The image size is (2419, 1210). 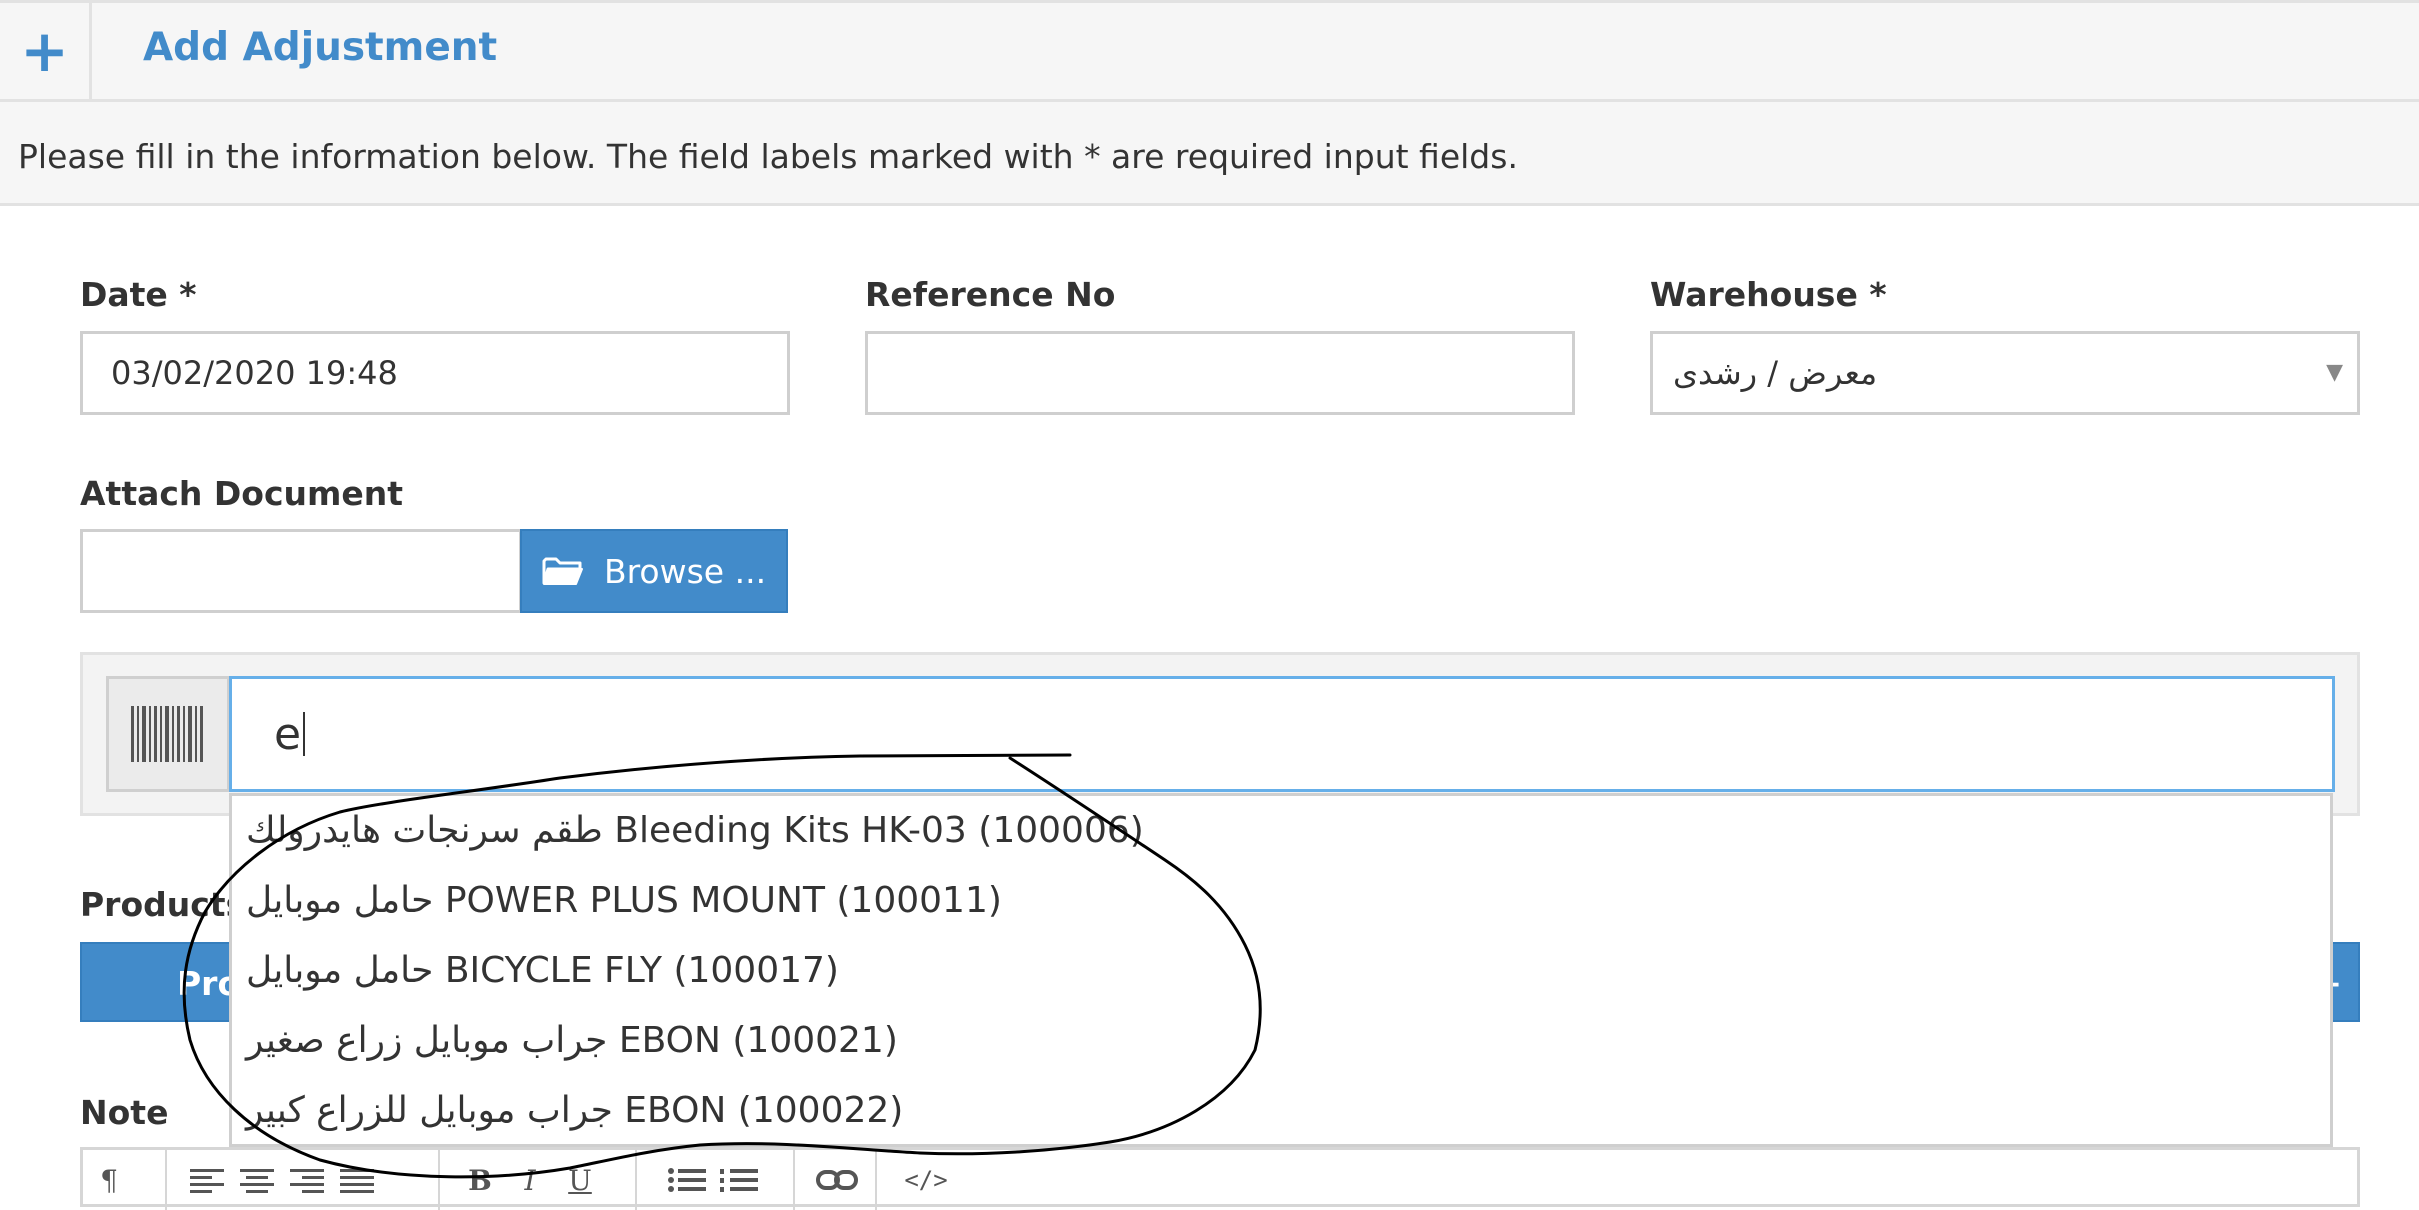 What do you see at coordinates (530, 1180) in the screenshot?
I see `italic-icon: I` at bounding box center [530, 1180].